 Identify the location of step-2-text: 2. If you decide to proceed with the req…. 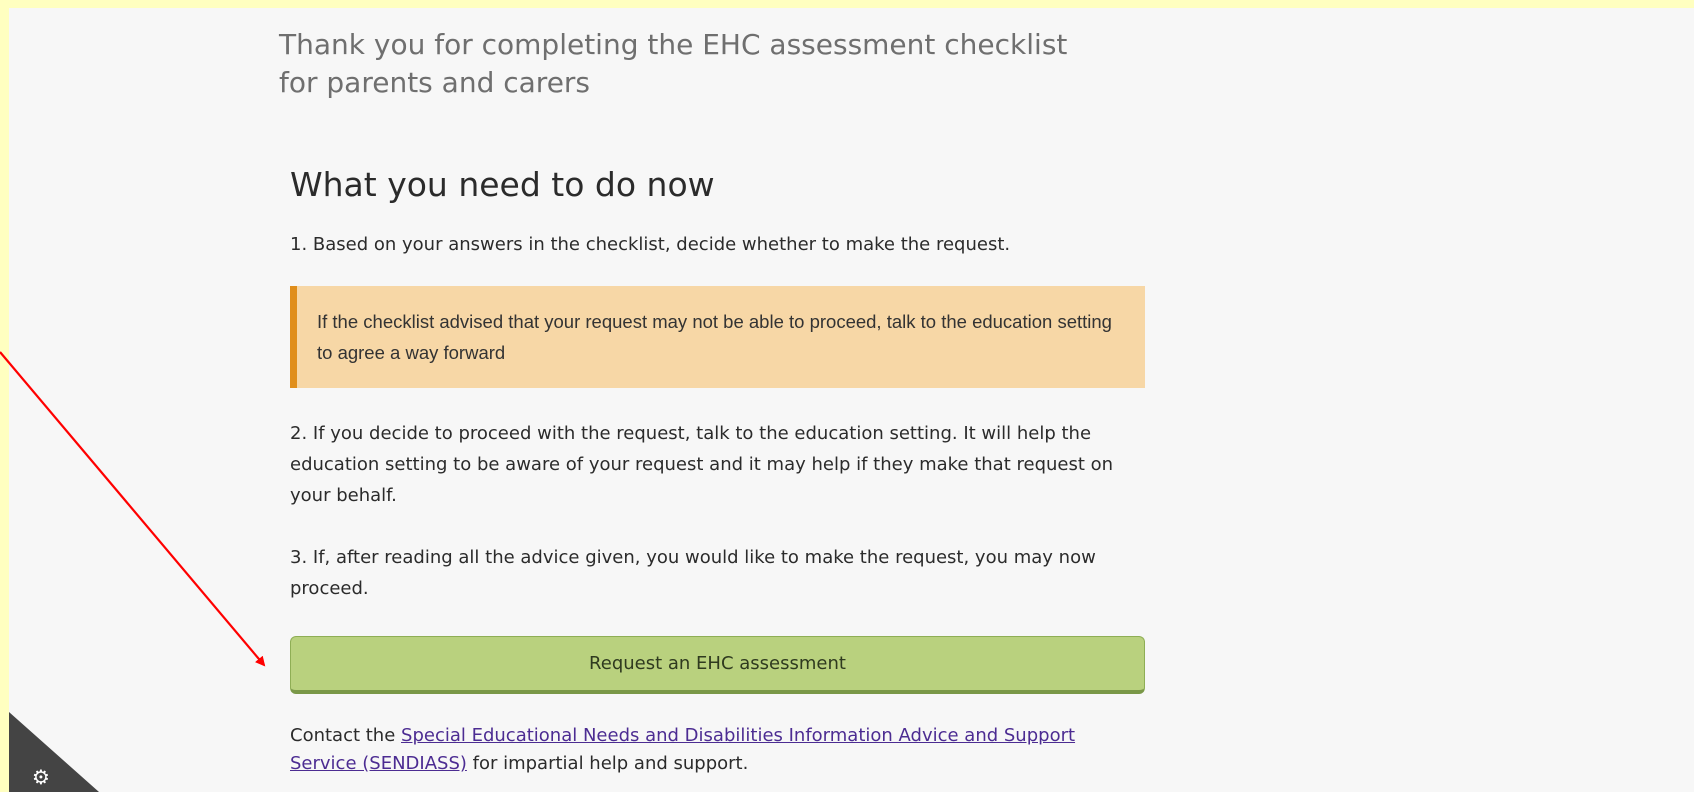
(702, 464).